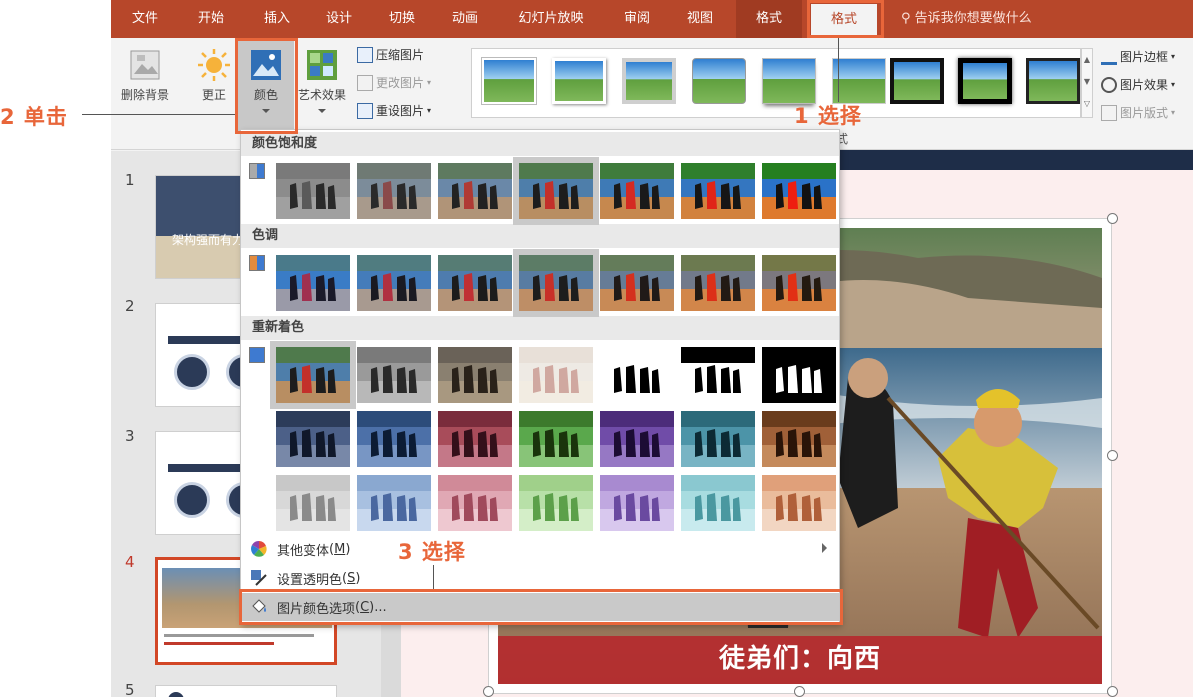 The height and width of the screenshot is (697, 1193). I want to click on slide-caption: 徒弟们：向西, so click(800, 656).